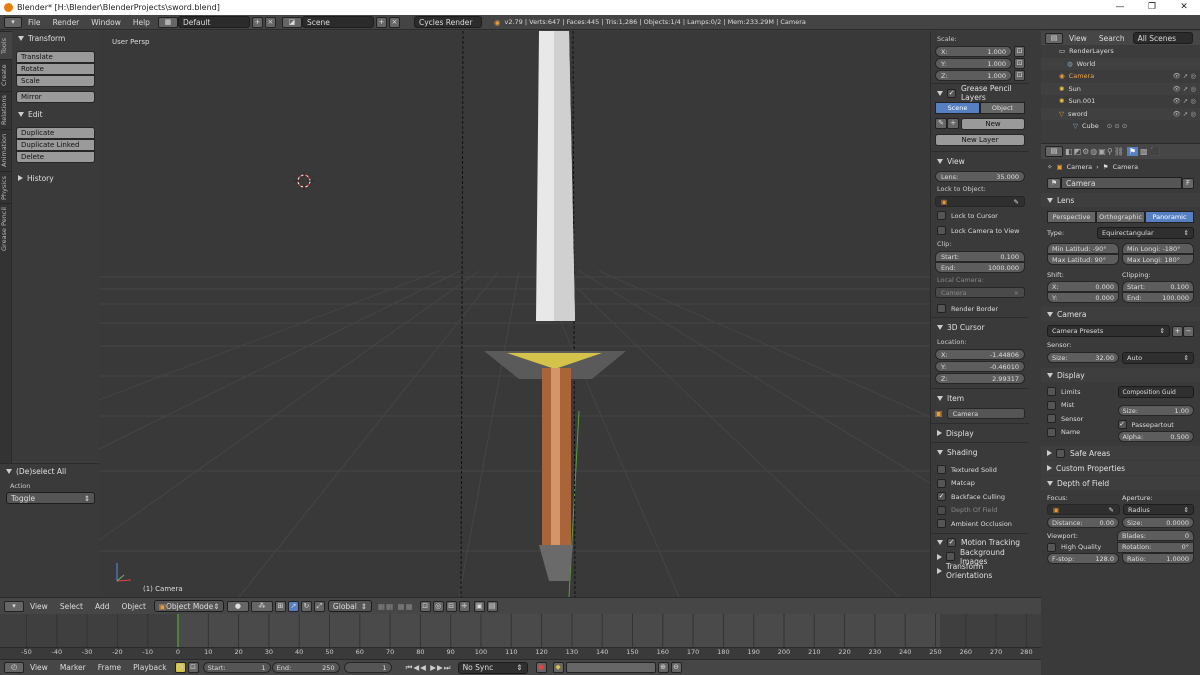 The image size is (1200, 675). I want to click on delete-button: Delete, so click(55, 157).